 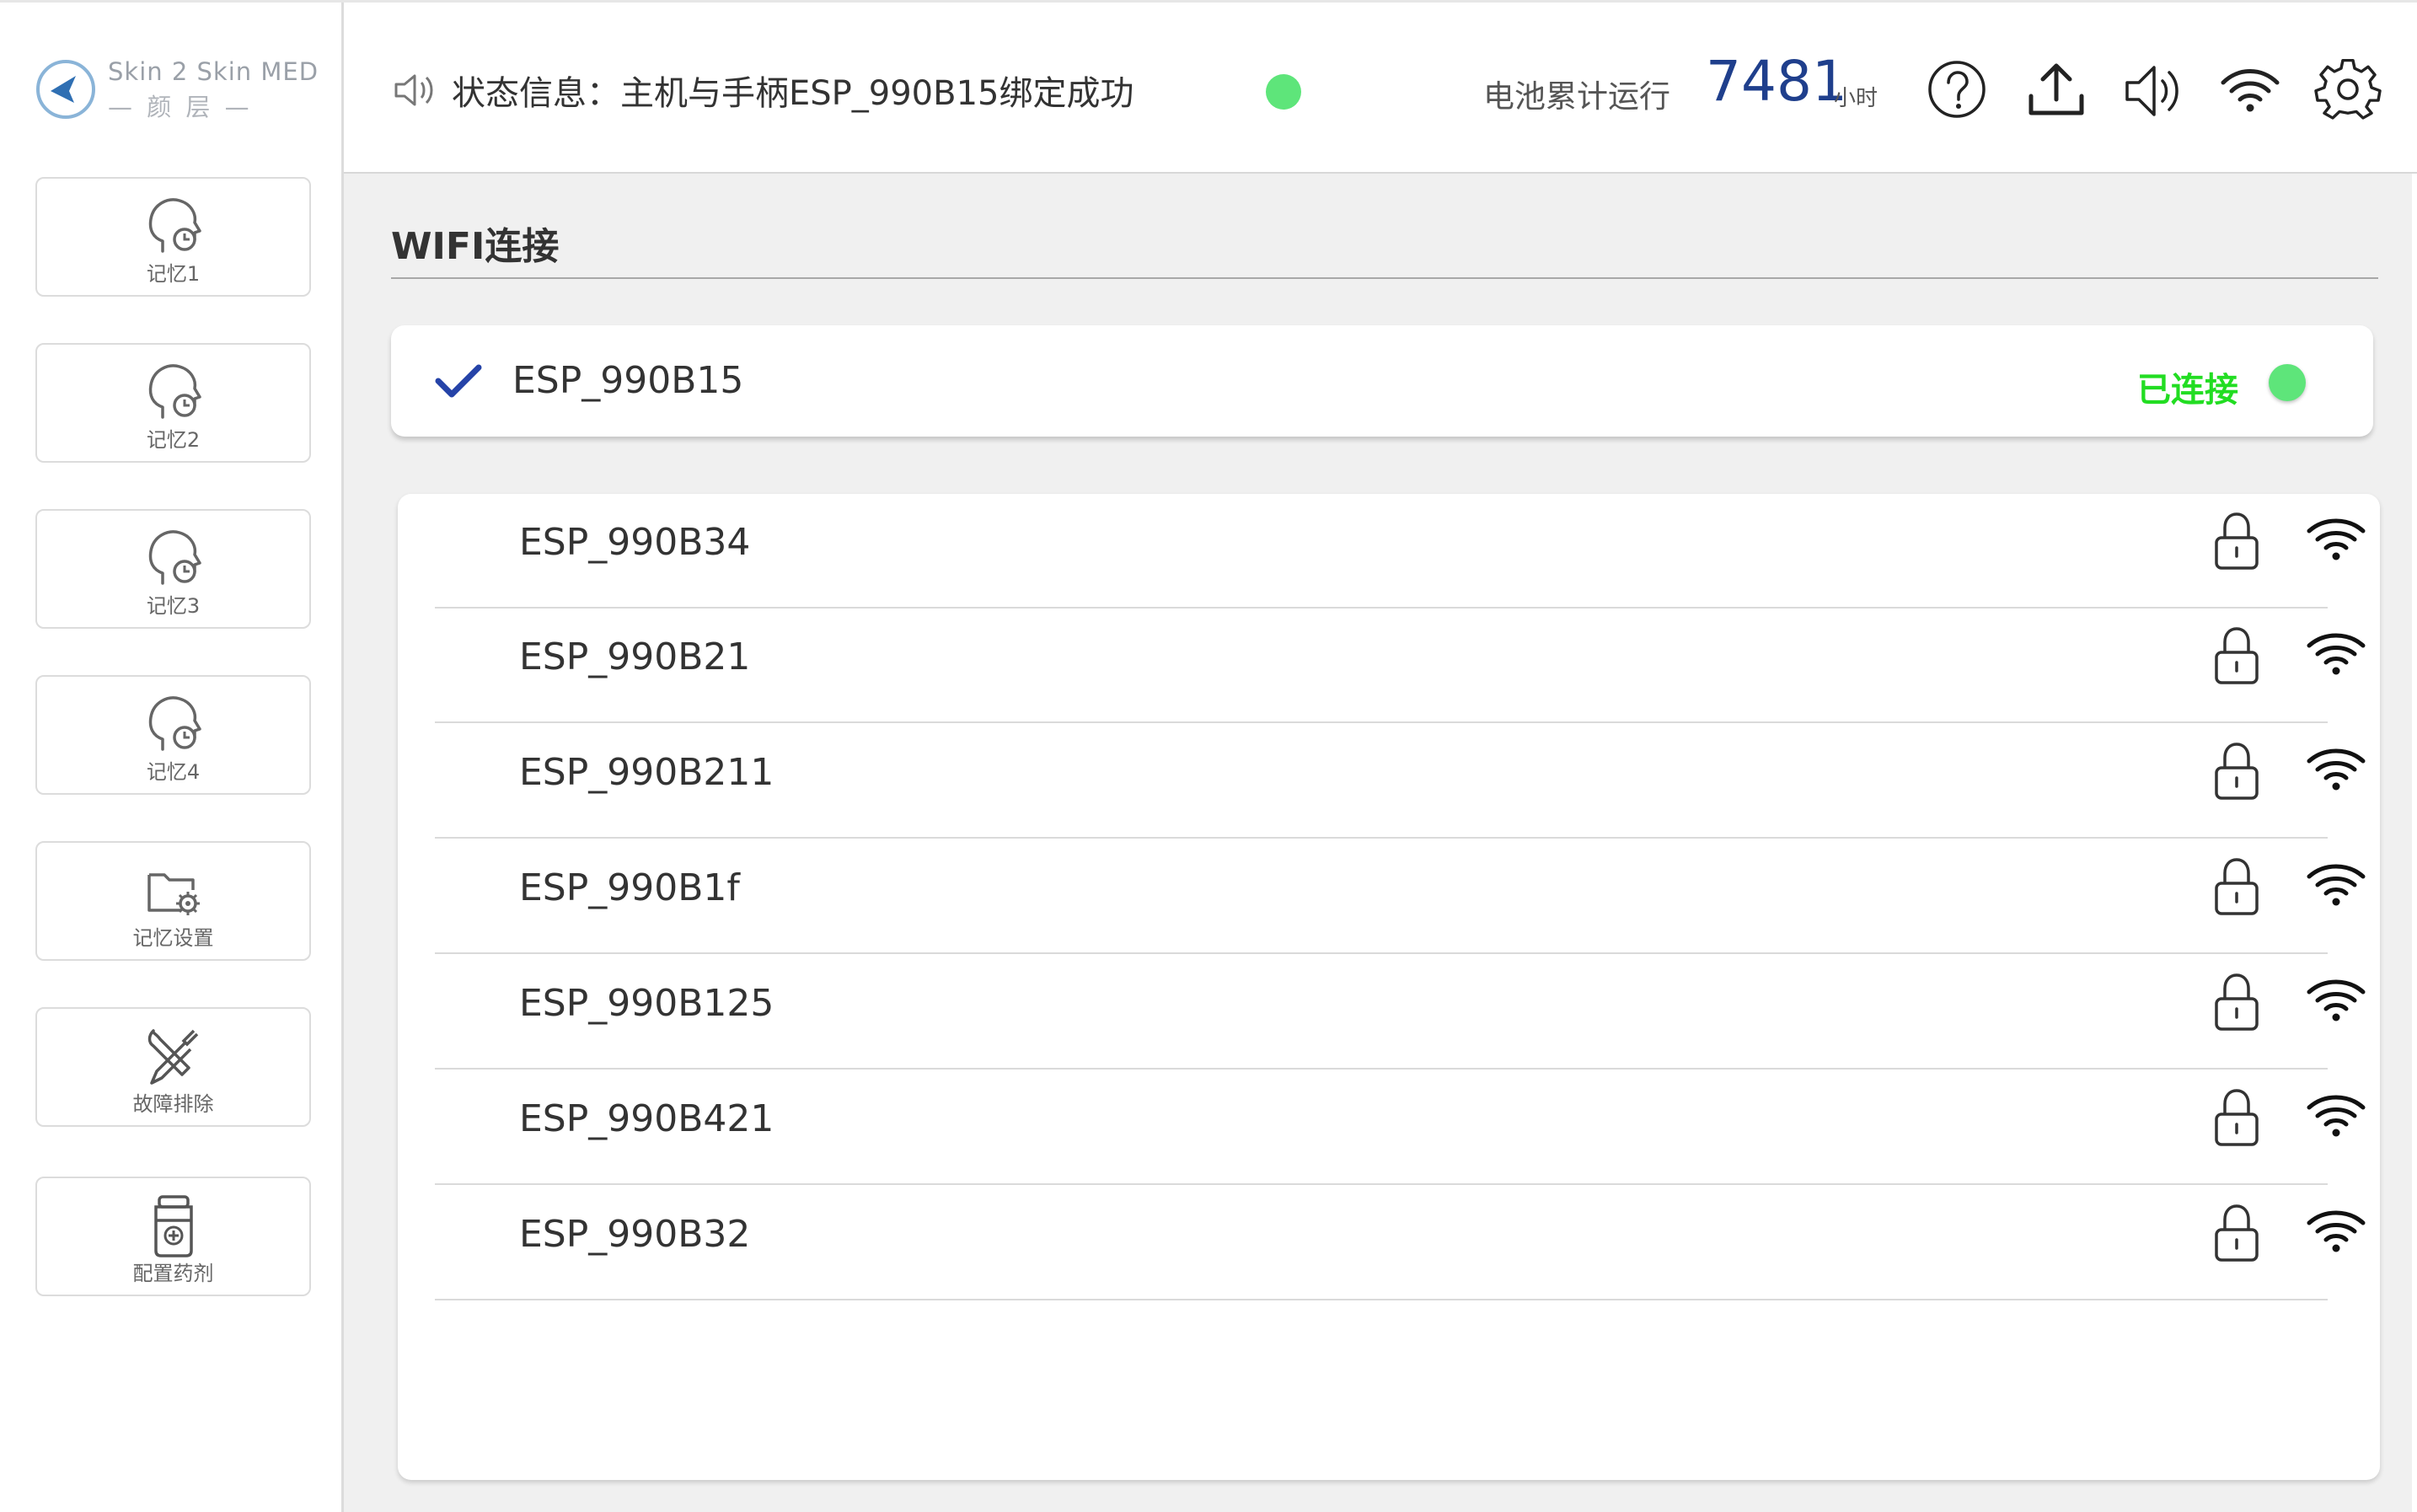 I want to click on connection-status-indicator, so click(x=2287, y=382).